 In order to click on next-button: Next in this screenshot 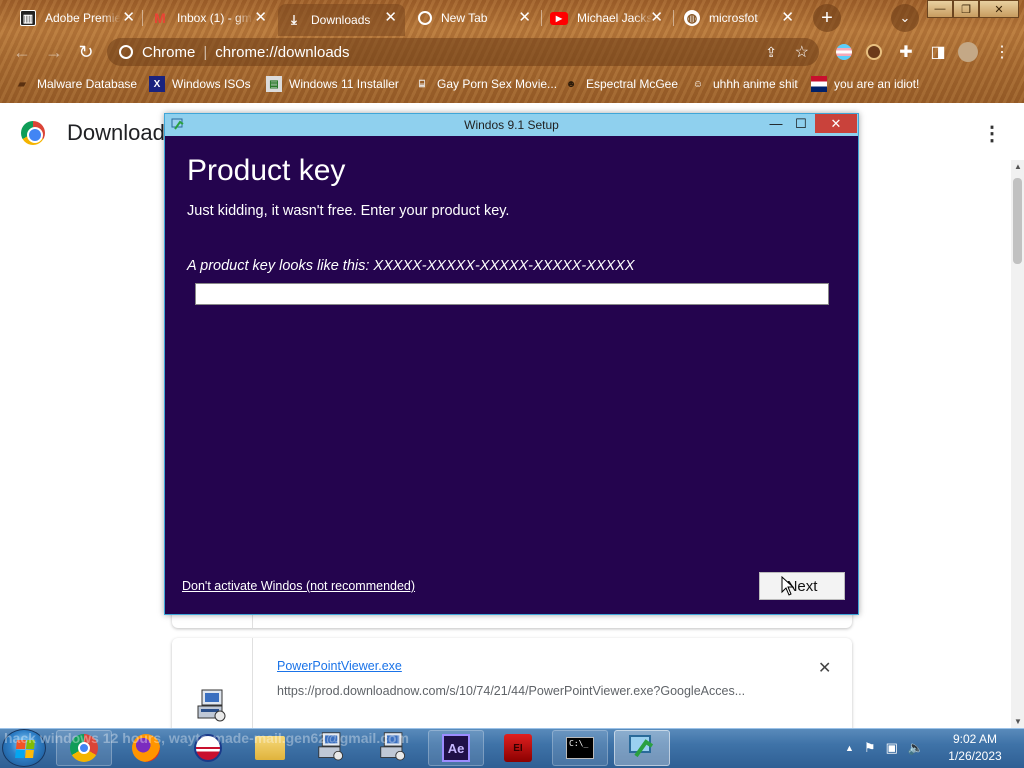, I will do `click(802, 586)`.